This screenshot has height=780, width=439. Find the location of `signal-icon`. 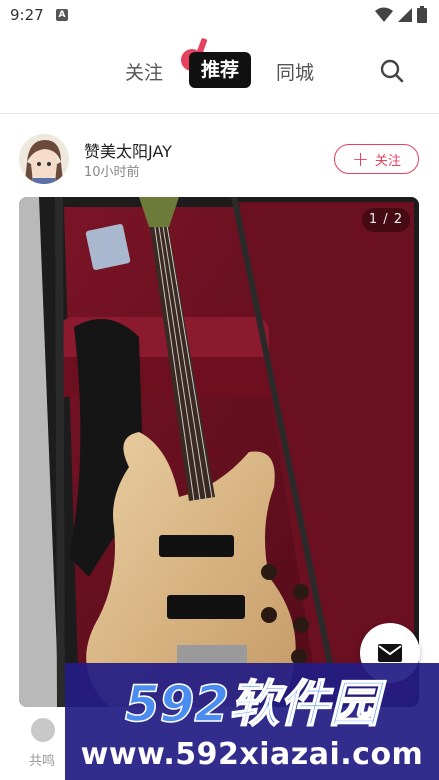

signal-icon is located at coordinates (405, 14).